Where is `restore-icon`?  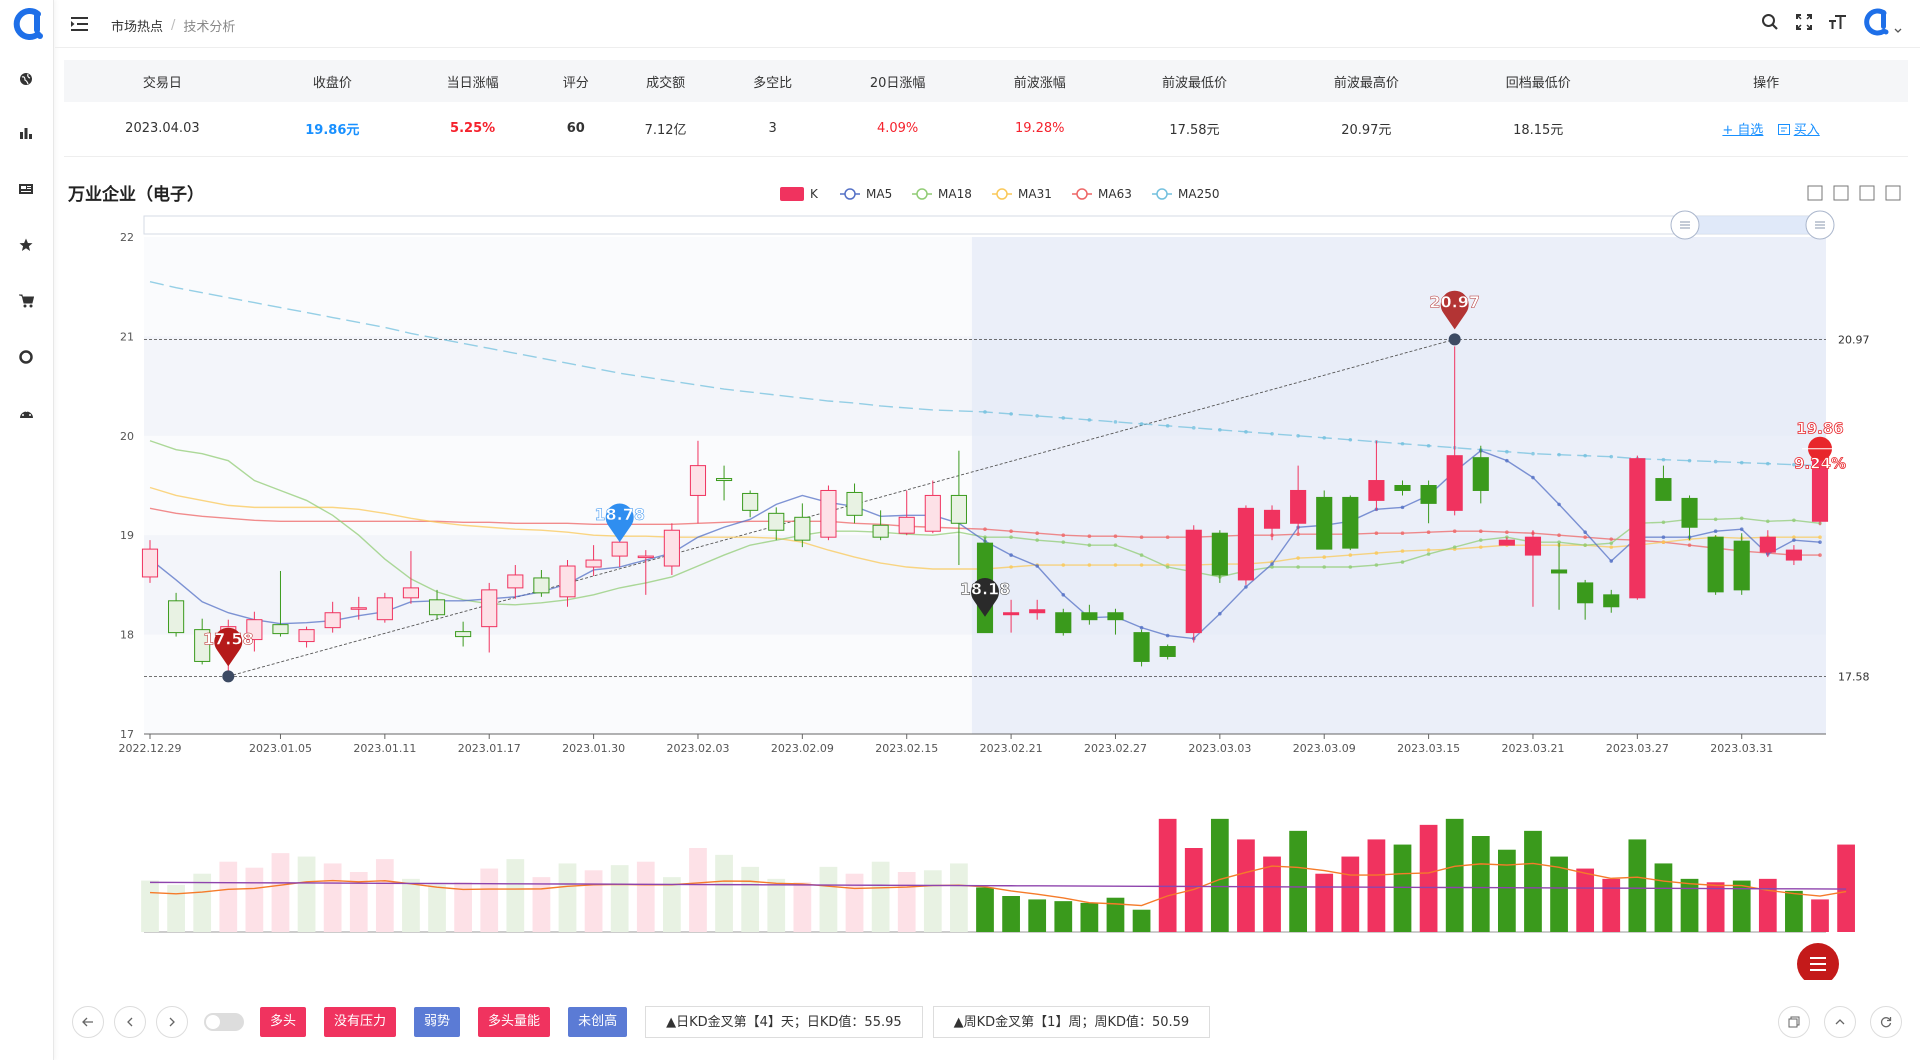 restore-icon is located at coordinates (1867, 193).